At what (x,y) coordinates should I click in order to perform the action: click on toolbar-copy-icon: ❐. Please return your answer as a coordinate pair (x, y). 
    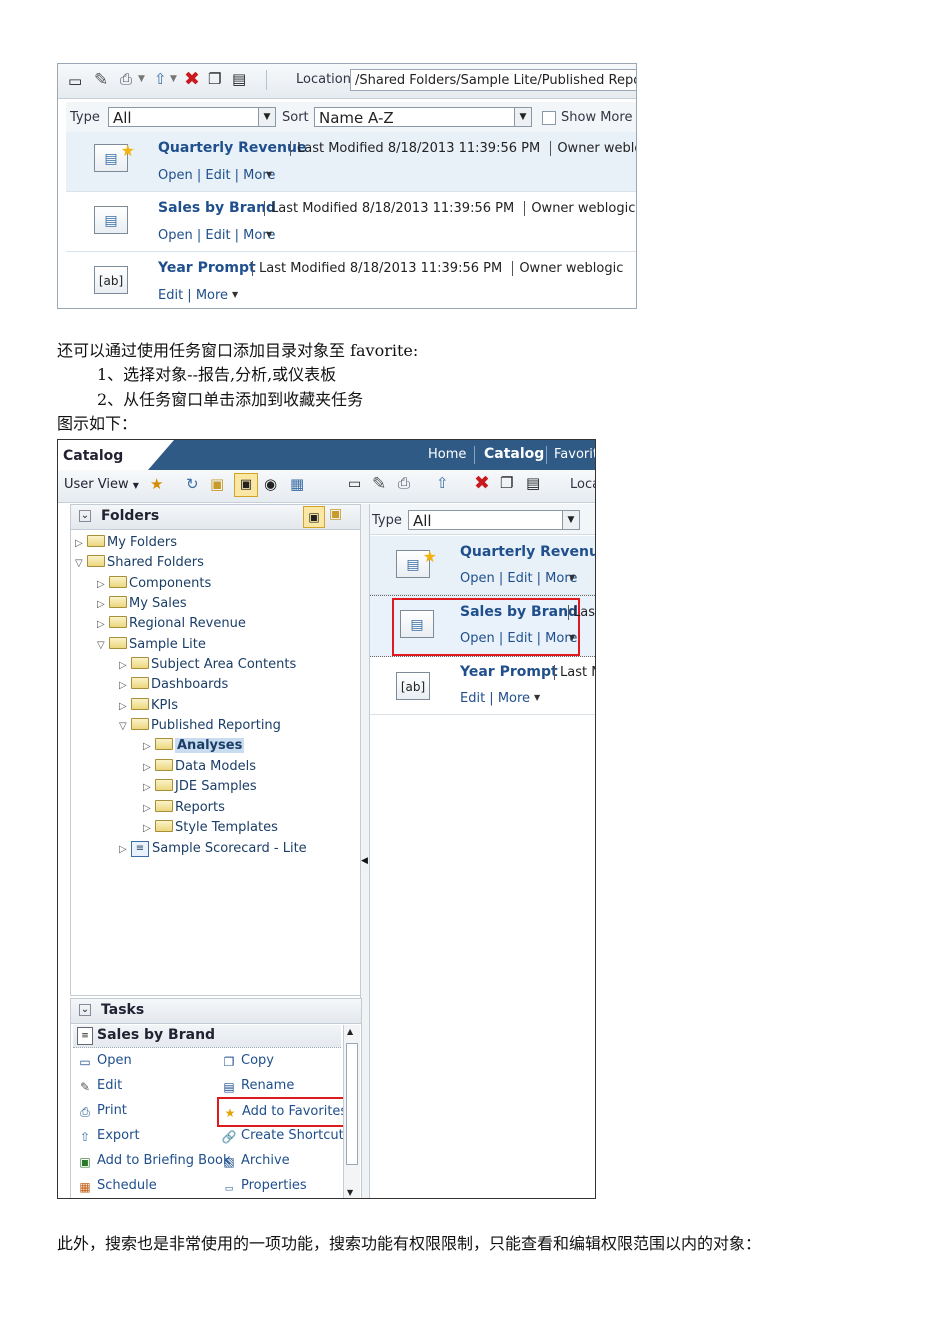
    Looking at the image, I should click on (214, 79).